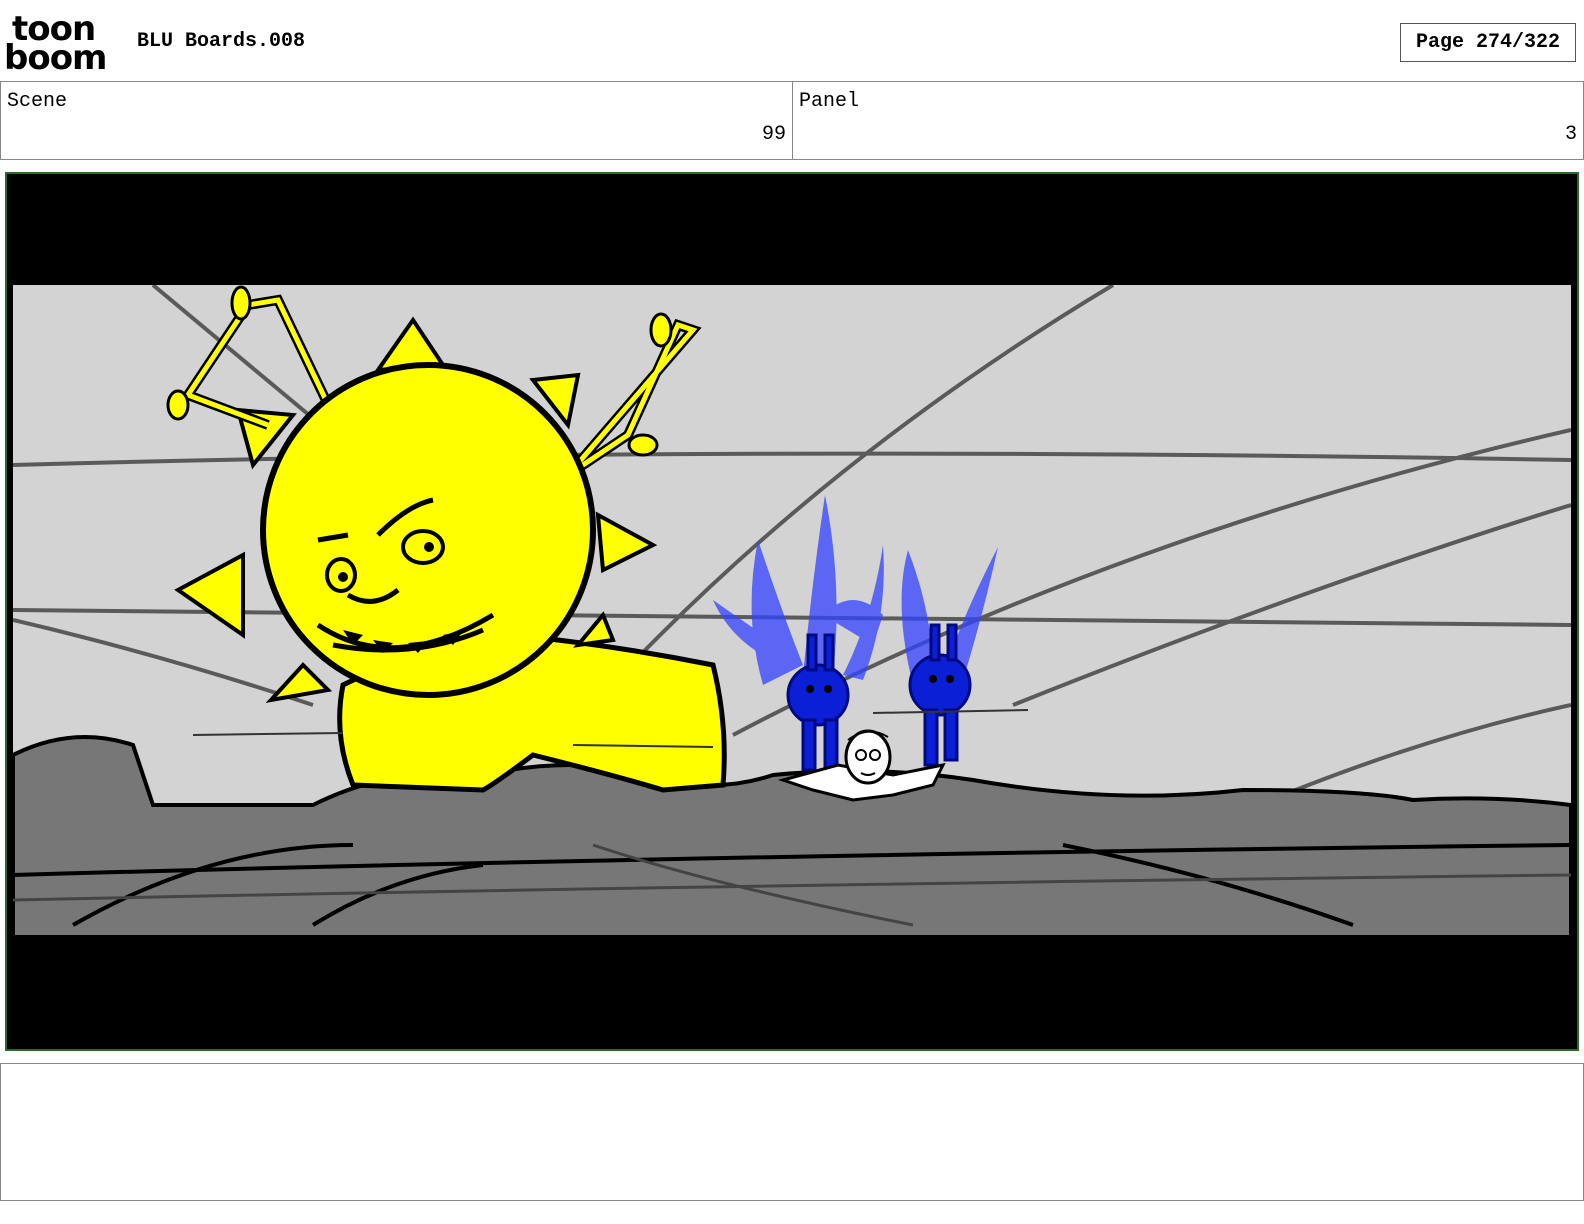 Image resolution: width=1584 pixels, height=1224 pixels. What do you see at coordinates (37, 101) in the screenshot?
I see `scene-label: Scene` at bounding box center [37, 101].